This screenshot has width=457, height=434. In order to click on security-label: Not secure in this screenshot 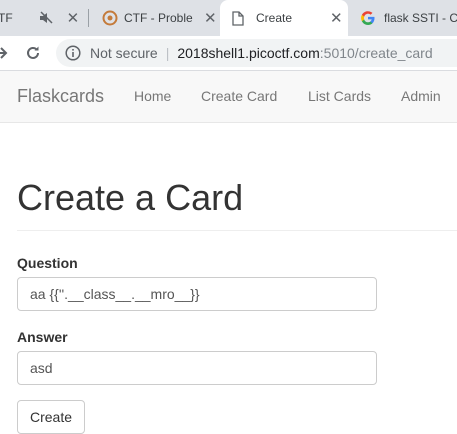, I will do `click(124, 53)`.